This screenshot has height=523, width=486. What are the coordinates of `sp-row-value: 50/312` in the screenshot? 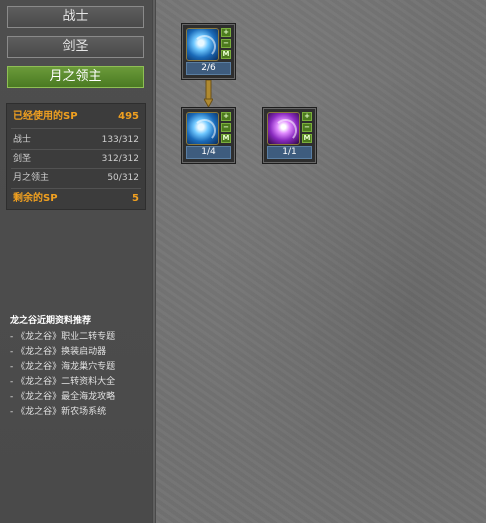 It's located at (123, 178).